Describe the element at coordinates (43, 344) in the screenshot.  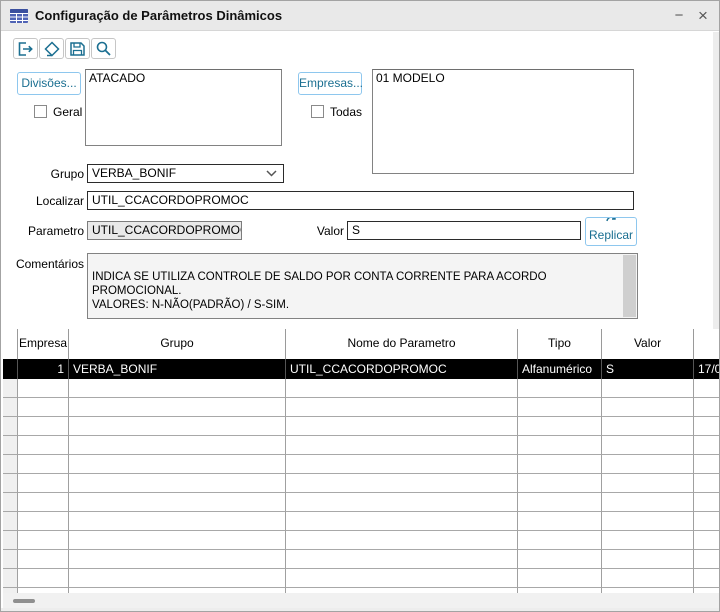
I see `grid-header-cell: Empresa` at that location.